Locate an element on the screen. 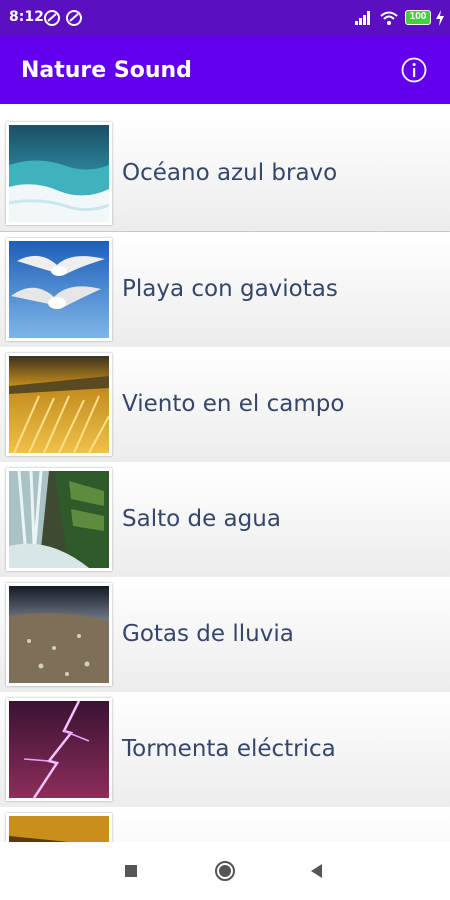  waterfall-thumbnail is located at coordinates (59, 519).